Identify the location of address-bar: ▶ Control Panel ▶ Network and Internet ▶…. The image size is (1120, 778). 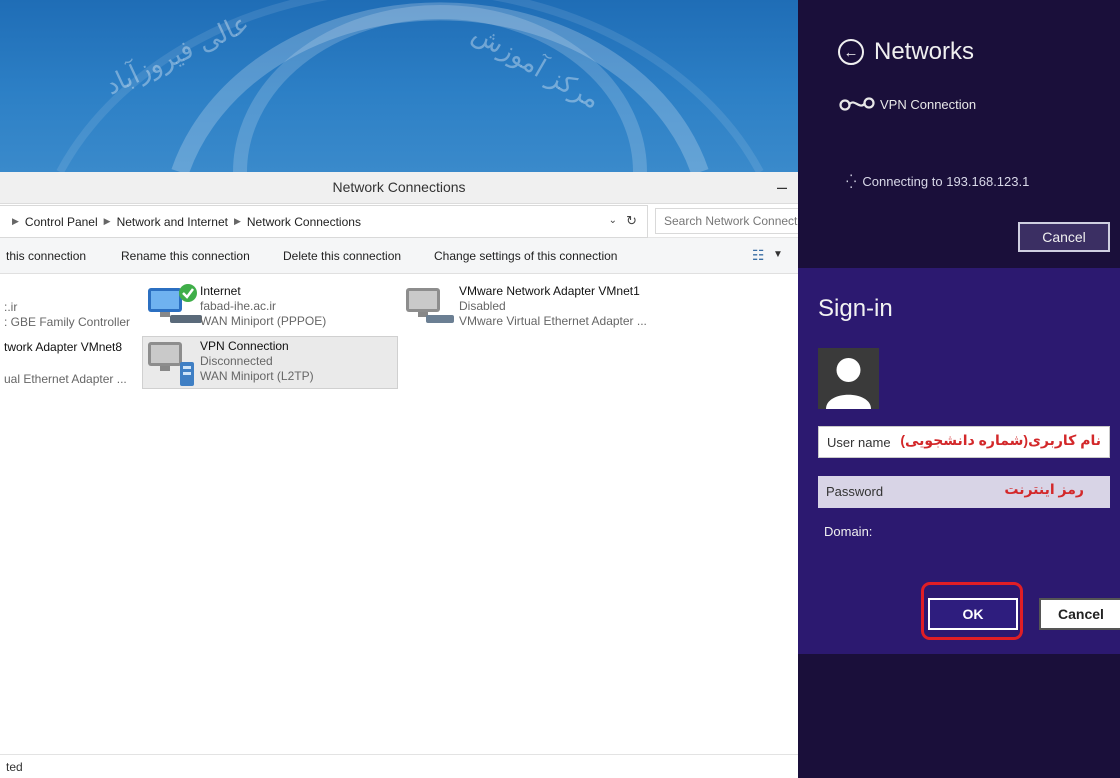
(402, 221).